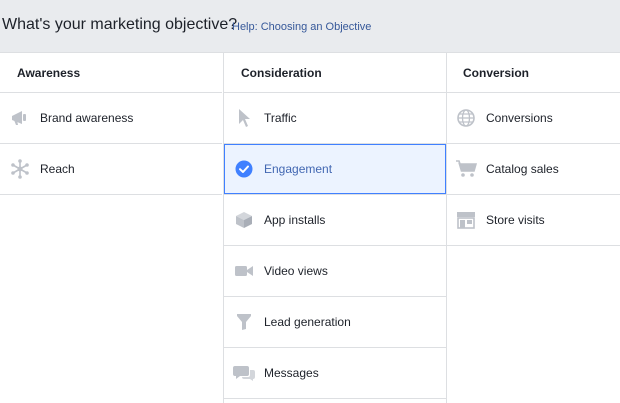 This screenshot has width=620, height=403. I want to click on help-link: Help: Choosing an Objective, so click(301, 27).